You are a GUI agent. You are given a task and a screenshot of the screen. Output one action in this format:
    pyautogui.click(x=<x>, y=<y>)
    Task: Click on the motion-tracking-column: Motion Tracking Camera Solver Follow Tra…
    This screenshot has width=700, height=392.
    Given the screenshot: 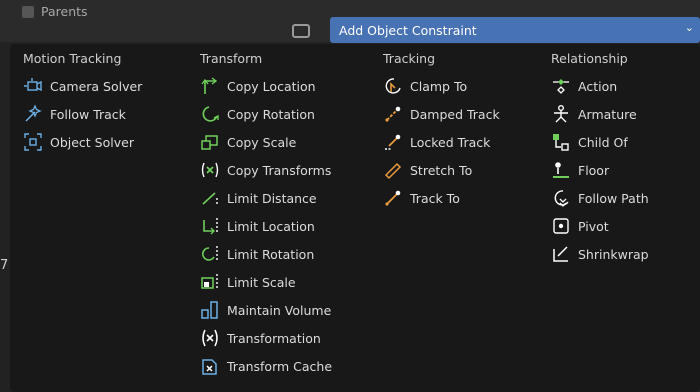 What is the action you would take?
    pyautogui.click(x=82, y=103)
    